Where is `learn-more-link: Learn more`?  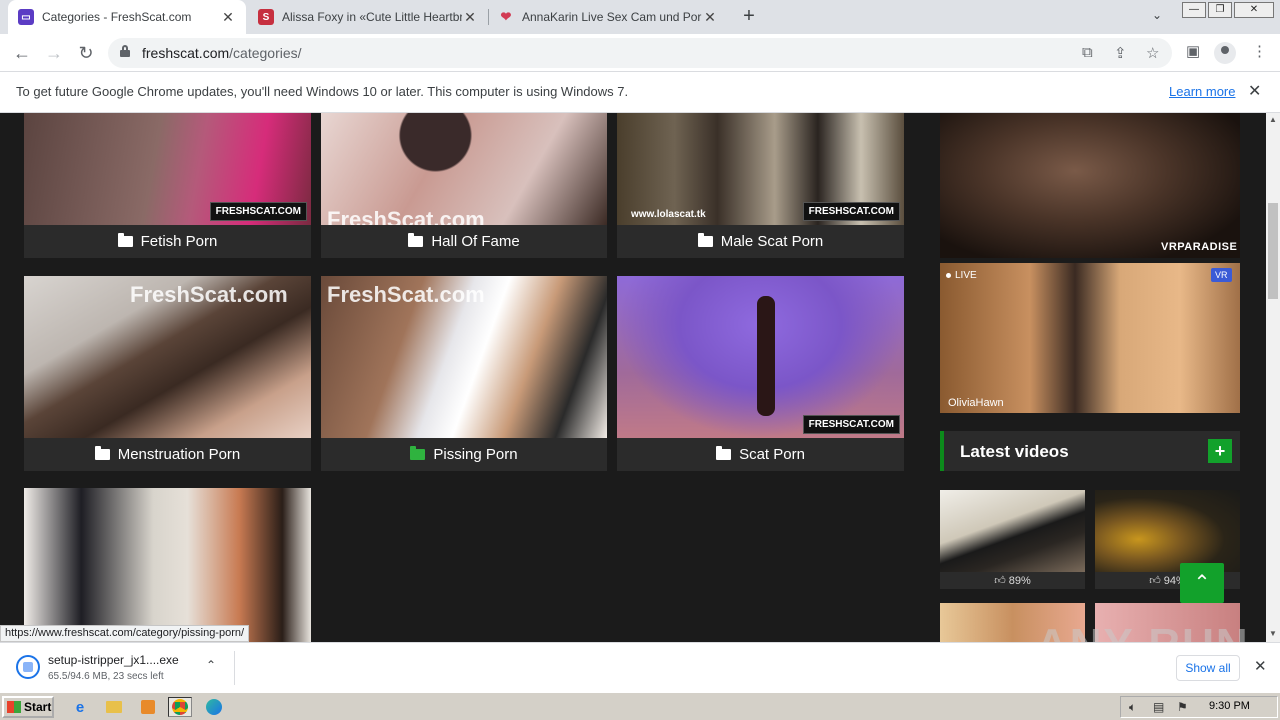 learn-more-link: Learn more is located at coordinates (1202, 91).